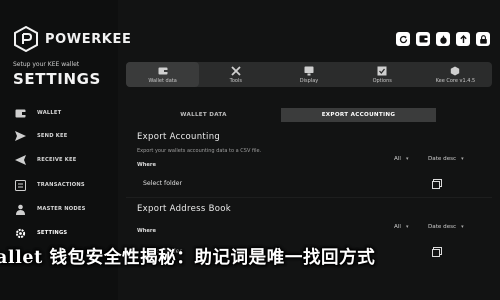 This screenshot has width=500, height=300. Describe the element at coordinates (163, 70) in the screenshot. I see `wallet-data-icon` at that location.